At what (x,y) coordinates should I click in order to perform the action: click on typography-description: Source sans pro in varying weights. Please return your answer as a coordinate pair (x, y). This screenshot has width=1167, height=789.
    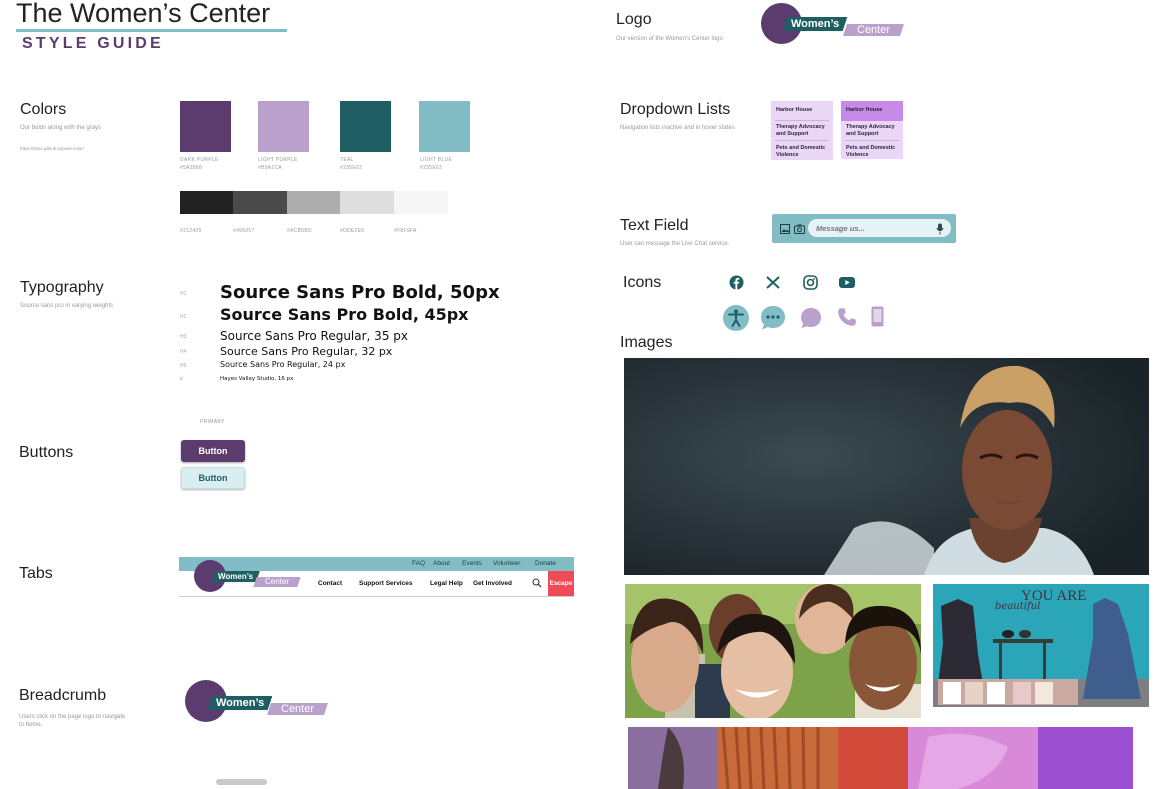
    Looking at the image, I should click on (67, 306).